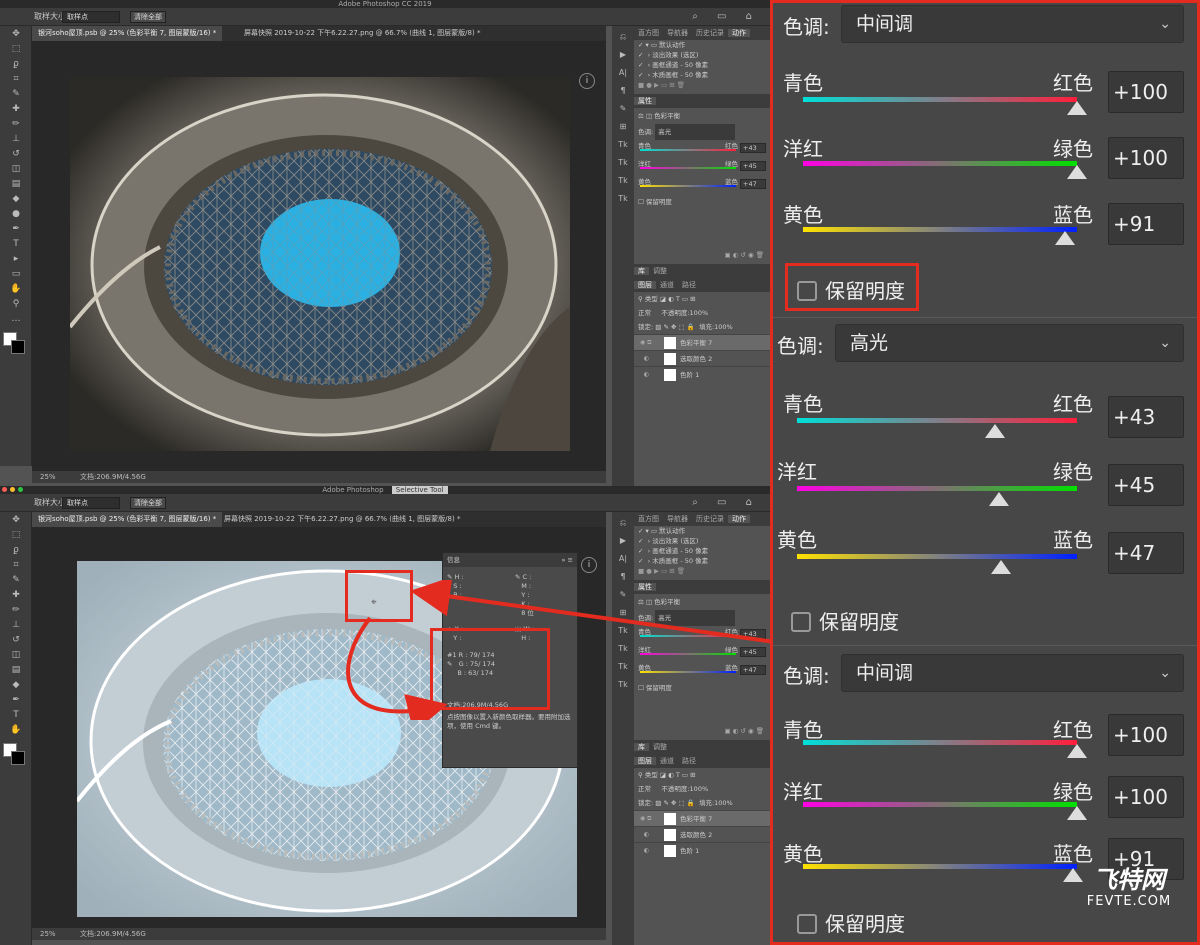  Describe the element at coordinates (1146, 92) in the screenshot. I see `cyan-red-value: +100` at that location.